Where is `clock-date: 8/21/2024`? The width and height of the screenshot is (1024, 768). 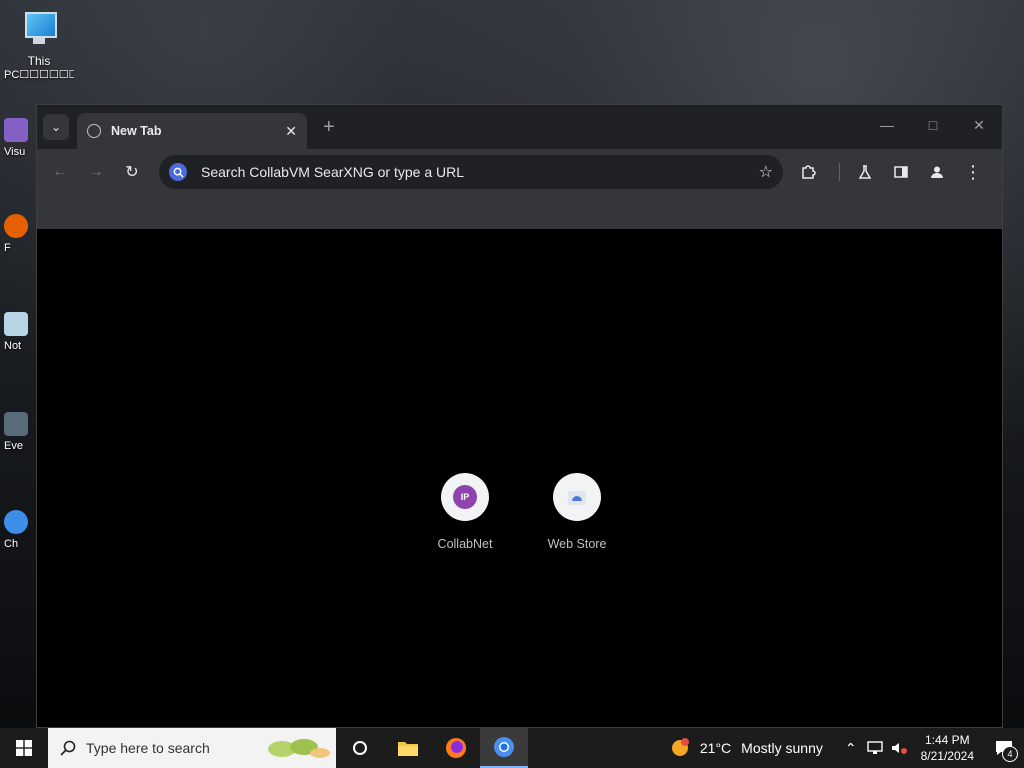 clock-date: 8/21/2024 is located at coordinates (947, 756).